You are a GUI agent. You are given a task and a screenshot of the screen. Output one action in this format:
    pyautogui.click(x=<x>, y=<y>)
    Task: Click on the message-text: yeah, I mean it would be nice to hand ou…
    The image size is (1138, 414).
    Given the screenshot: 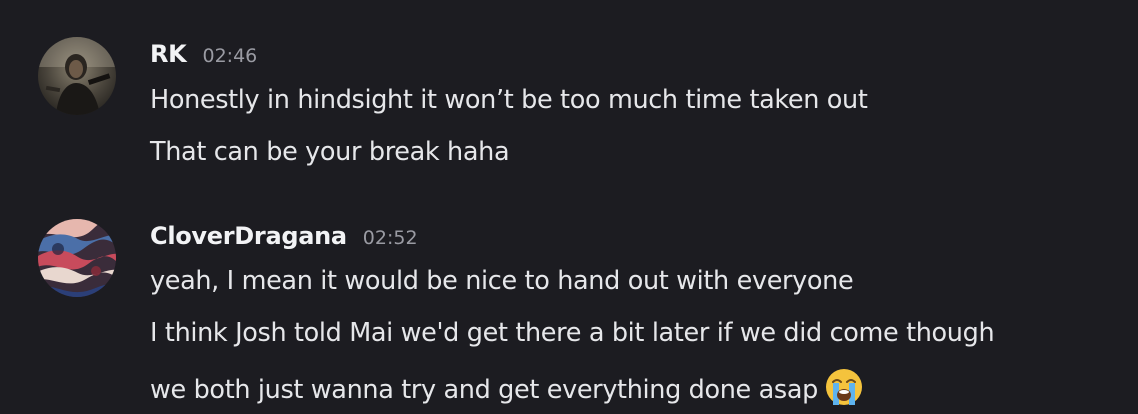 What is the action you would take?
    pyautogui.click(x=502, y=281)
    